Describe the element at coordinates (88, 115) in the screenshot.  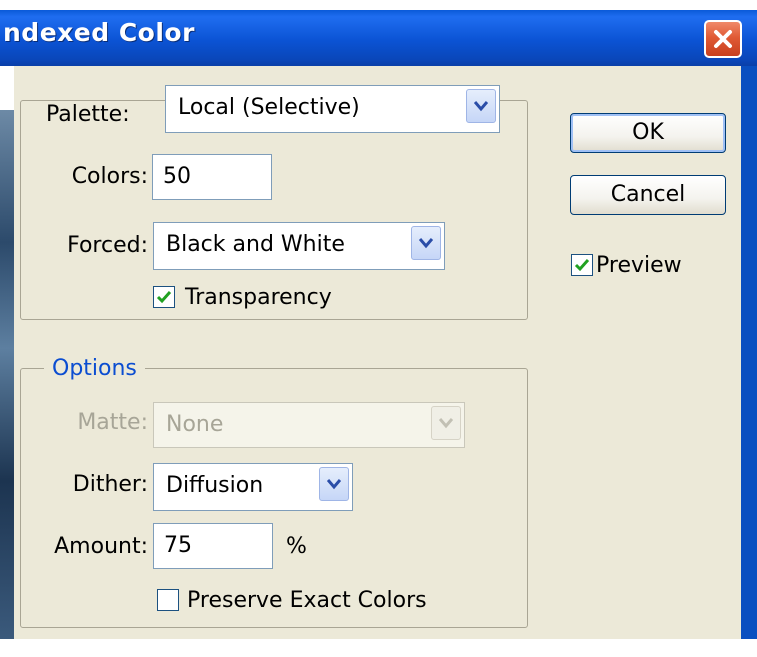
I see `palette-label: Palette:` at that location.